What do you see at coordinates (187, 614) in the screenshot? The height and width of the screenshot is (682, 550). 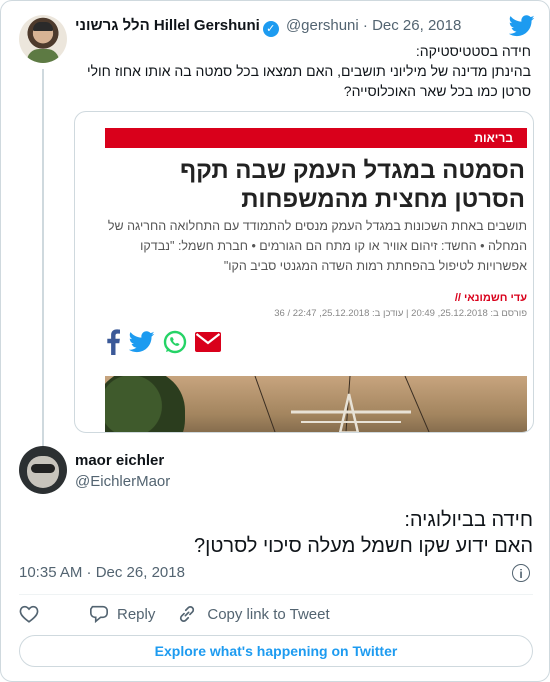 I see `link-icon` at bounding box center [187, 614].